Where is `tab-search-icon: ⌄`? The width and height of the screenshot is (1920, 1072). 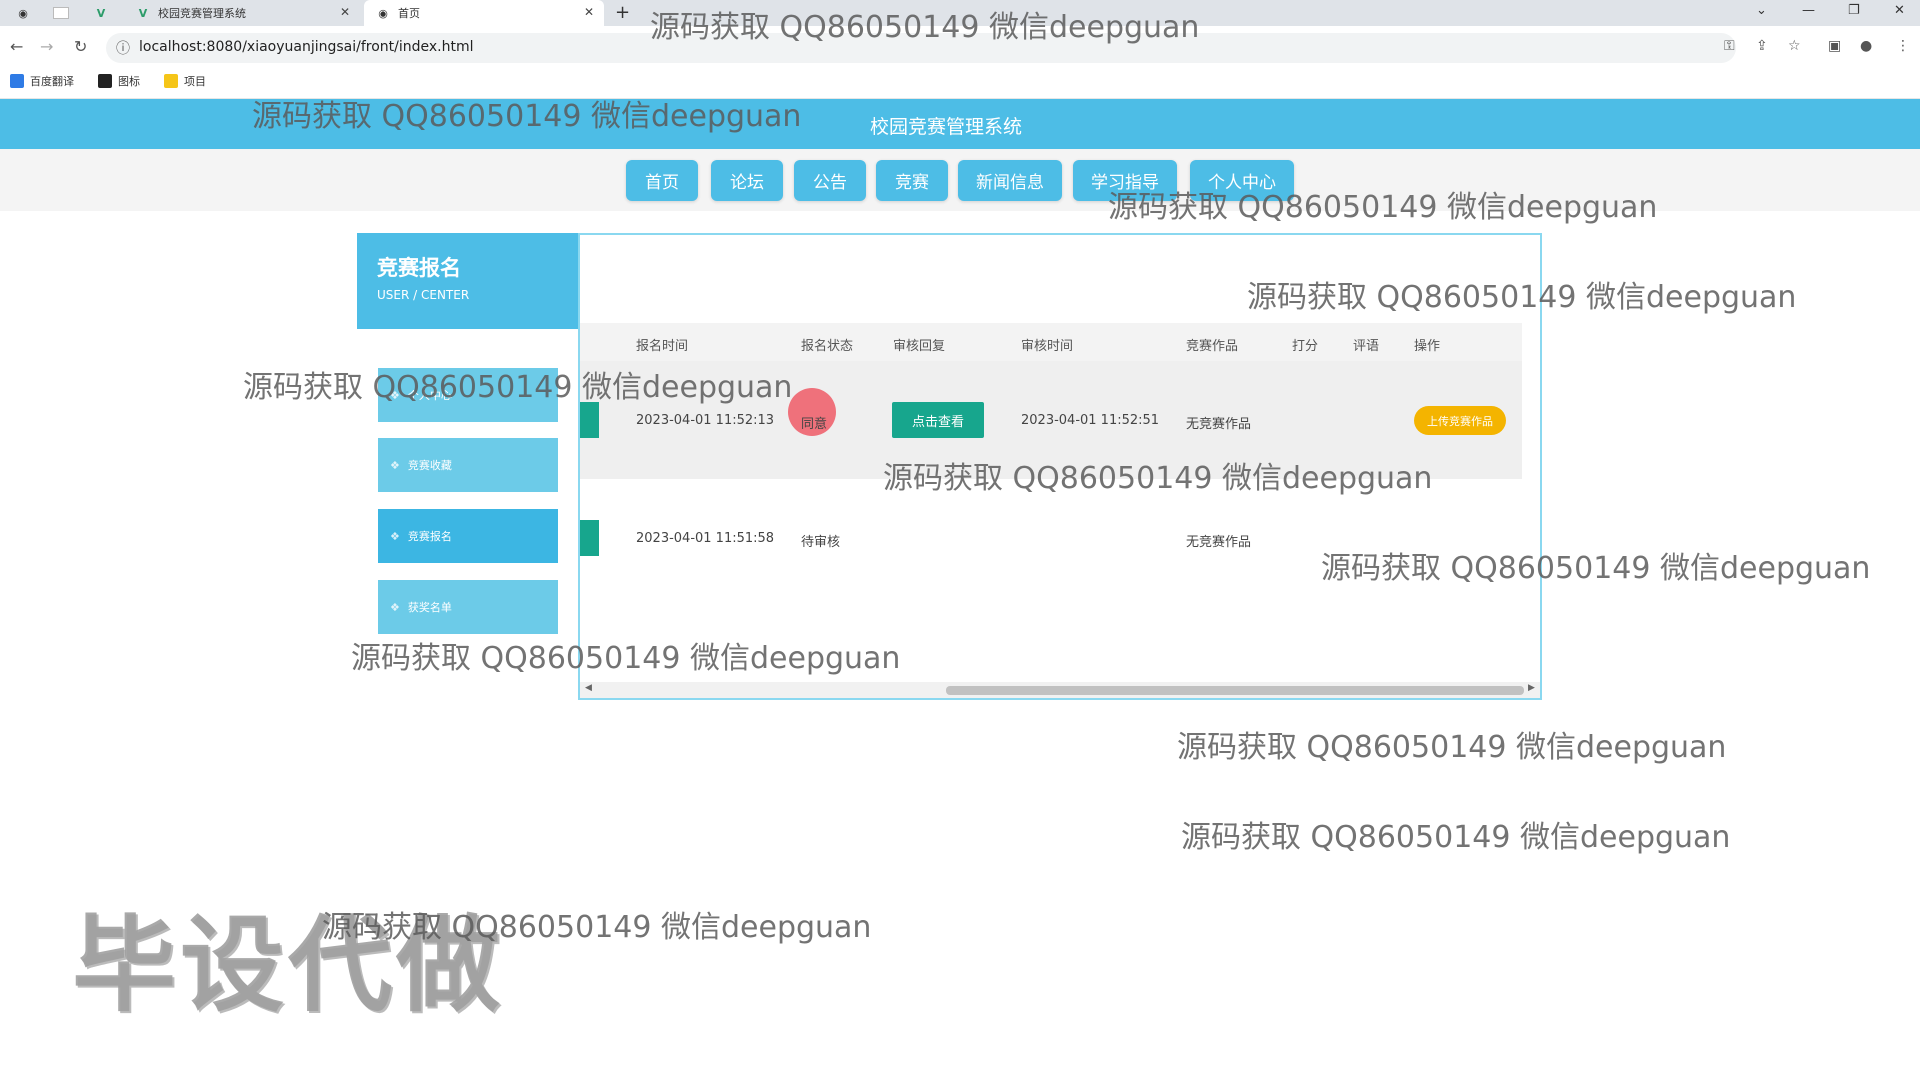 tab-search-icon: ⌄ is located at coordinates (1761, 10).